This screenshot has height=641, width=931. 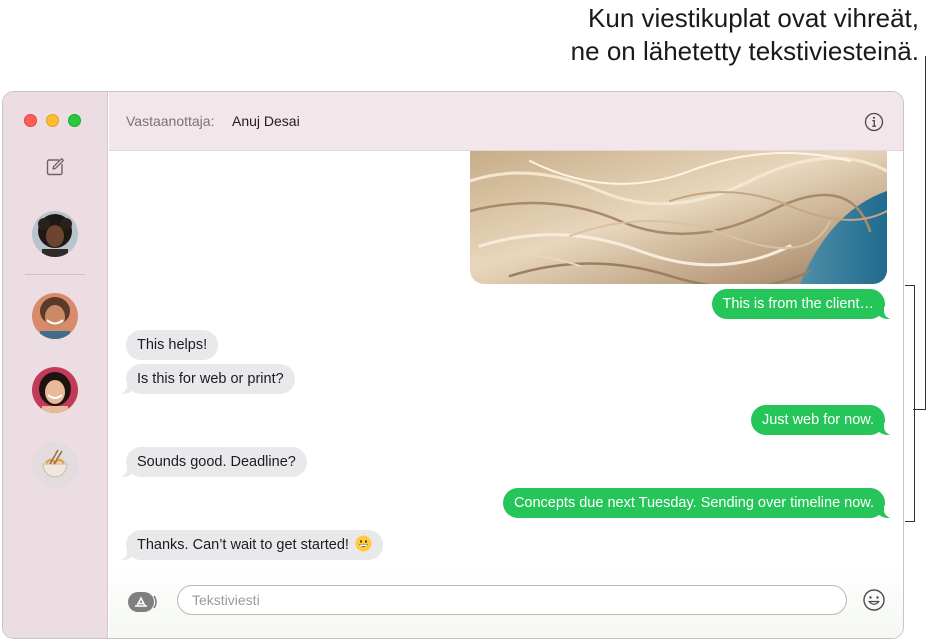 I want to click on minimize-button, so click(x=52, y=120).